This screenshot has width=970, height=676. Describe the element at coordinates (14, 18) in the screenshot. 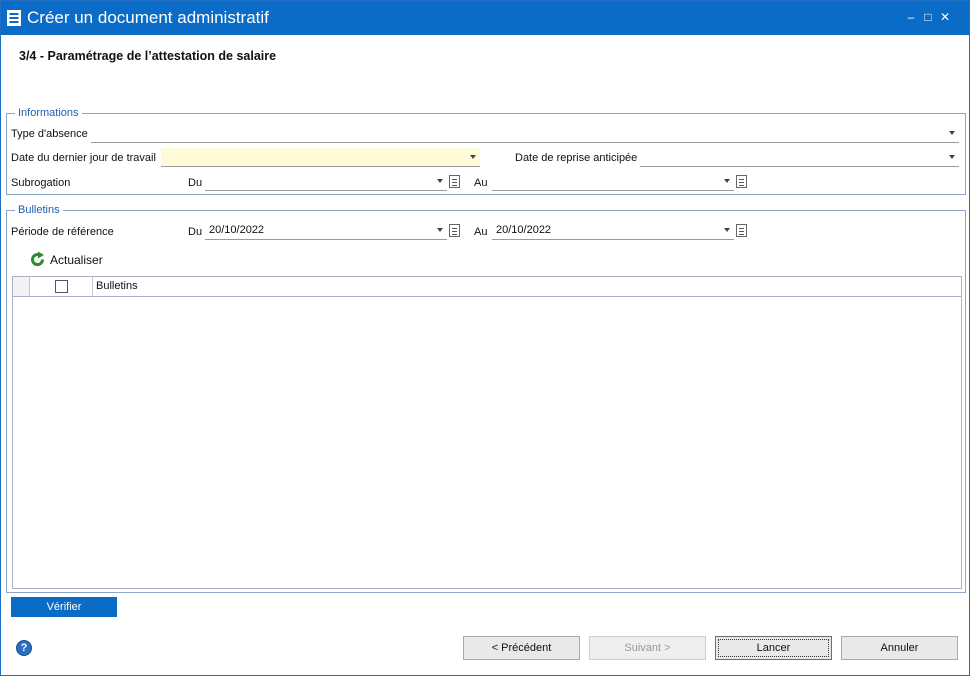

I see `app-menu-icon` at that location.